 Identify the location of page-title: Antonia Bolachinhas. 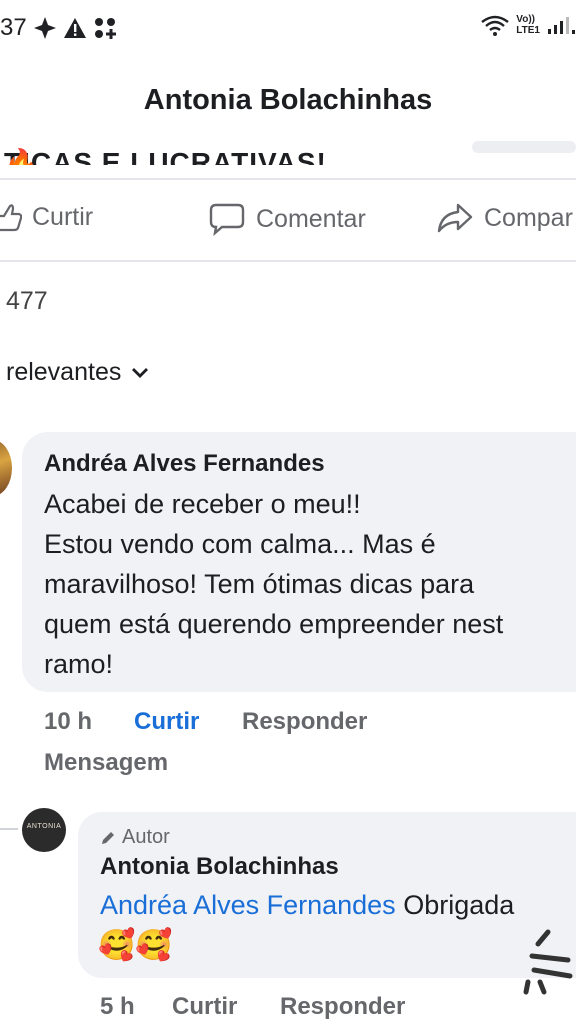
(288, 100).